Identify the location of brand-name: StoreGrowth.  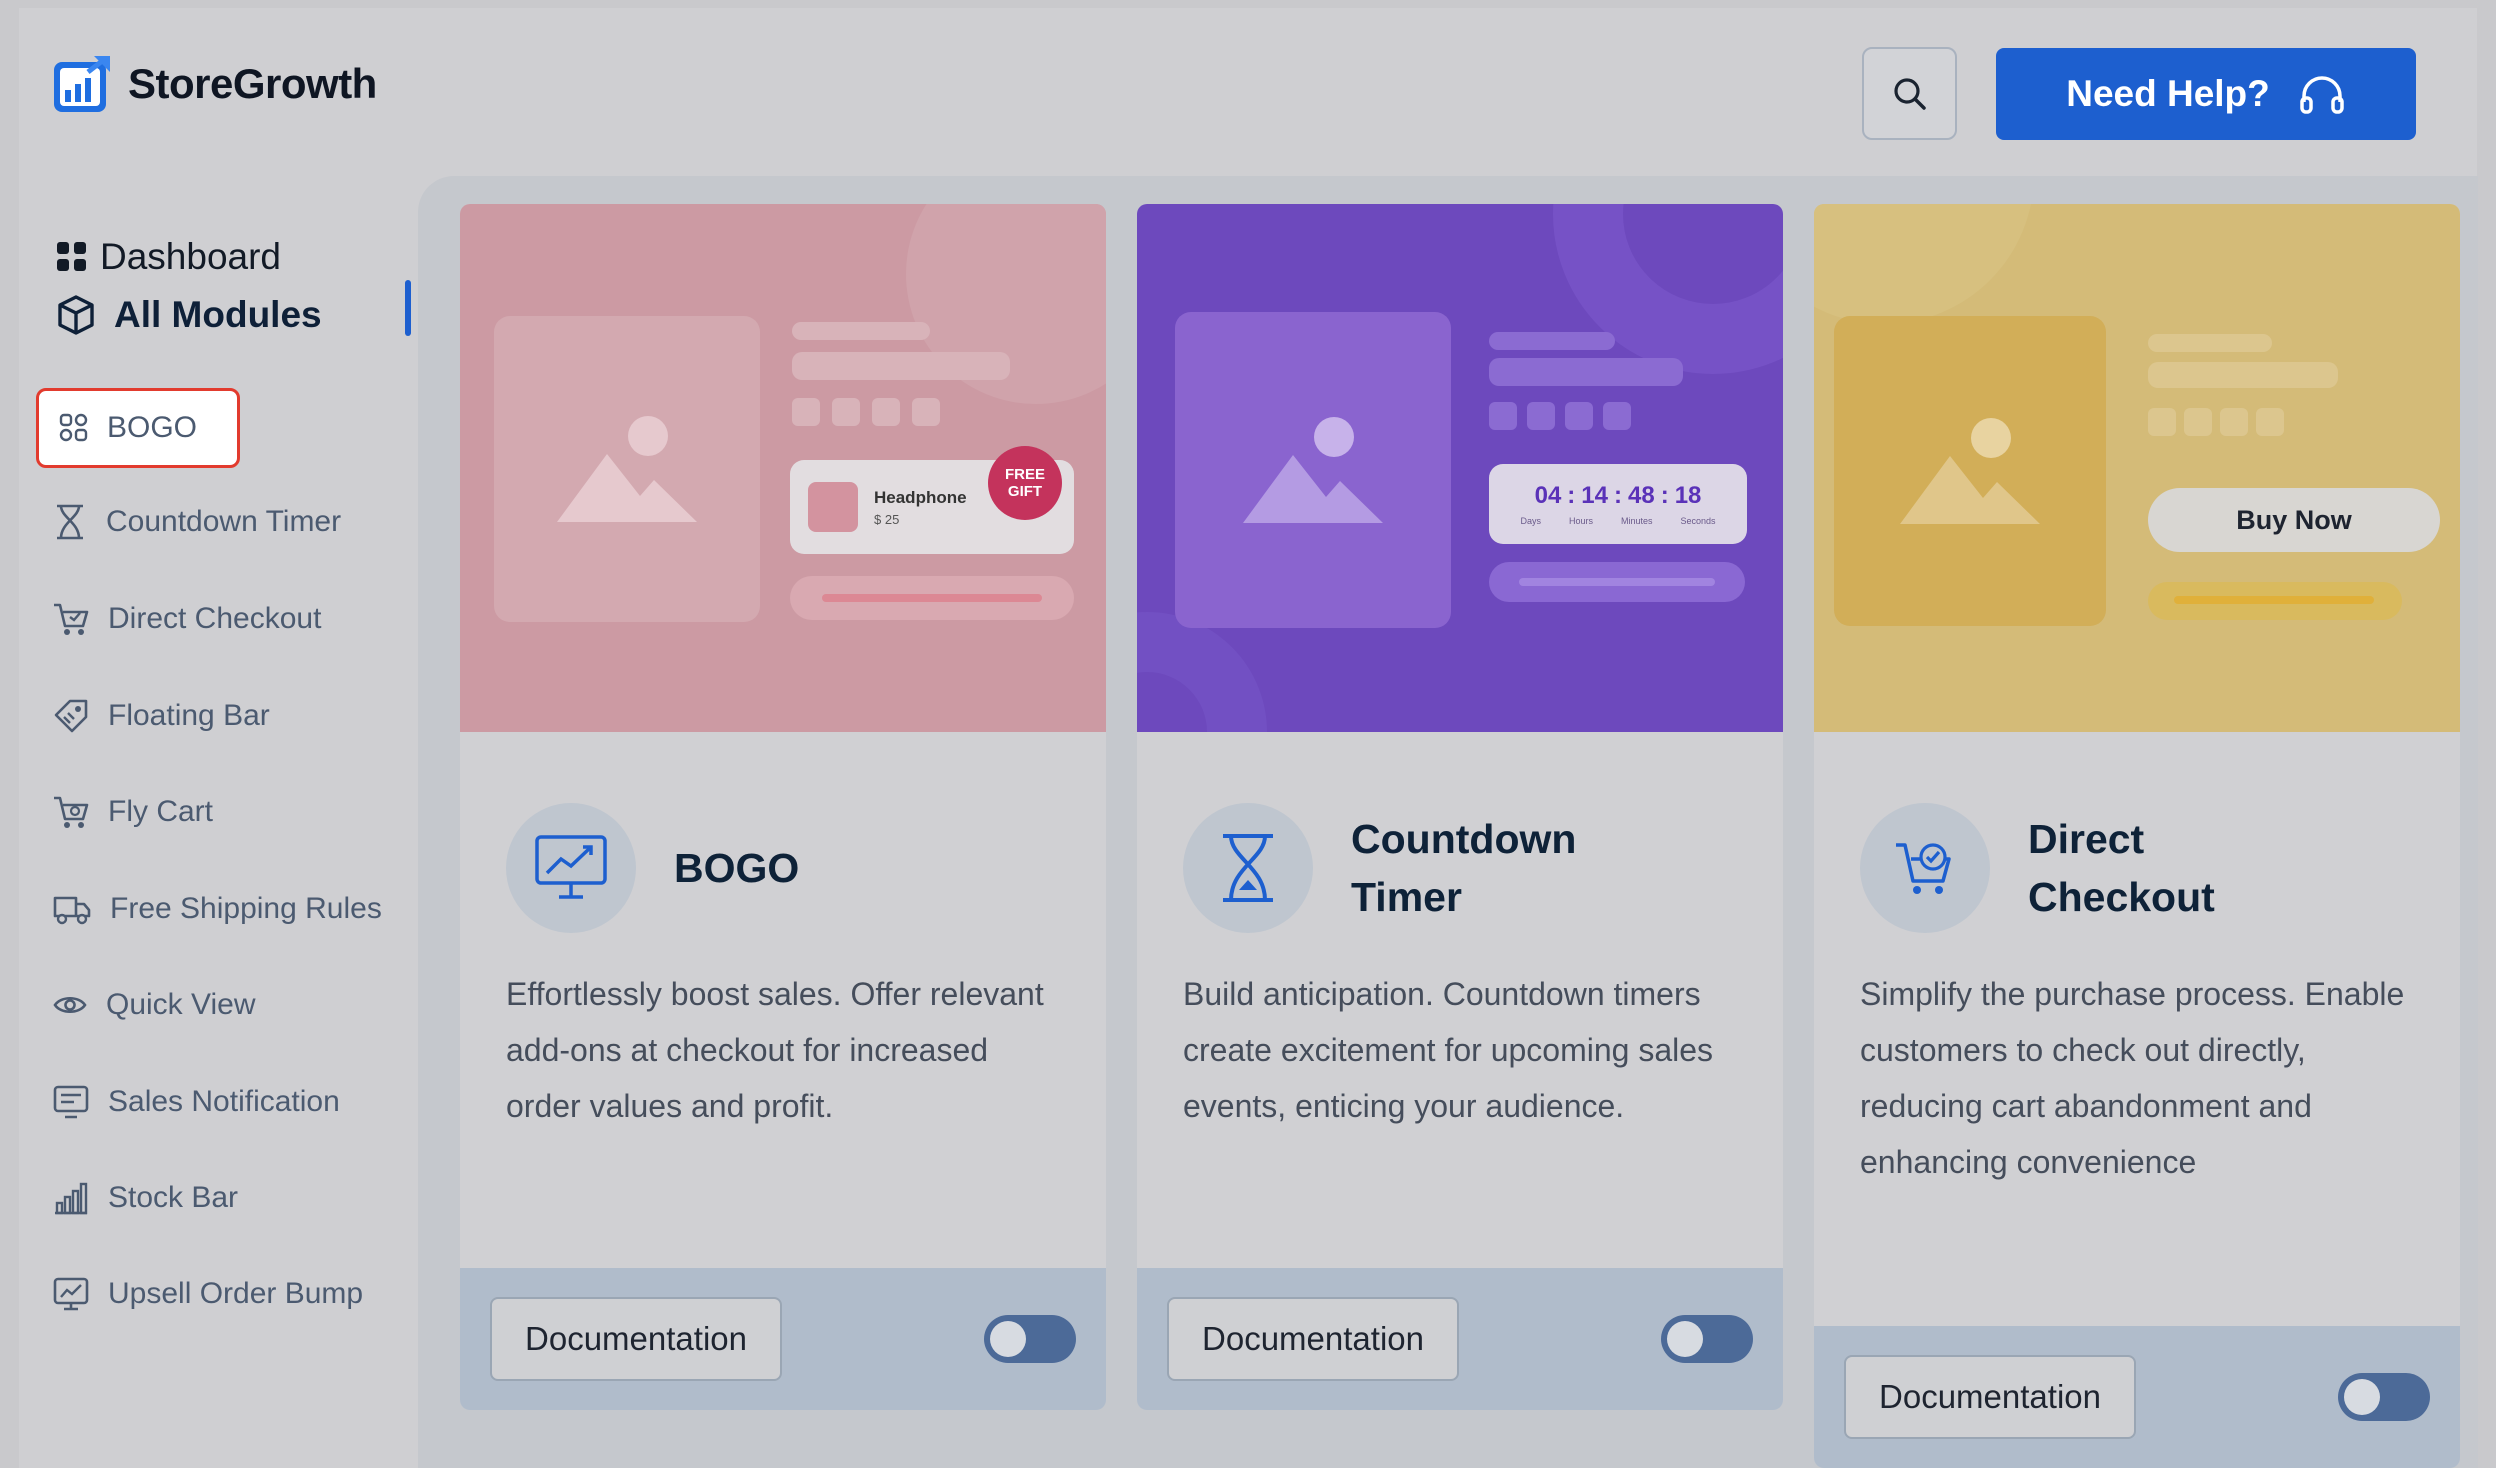
(252, 83).